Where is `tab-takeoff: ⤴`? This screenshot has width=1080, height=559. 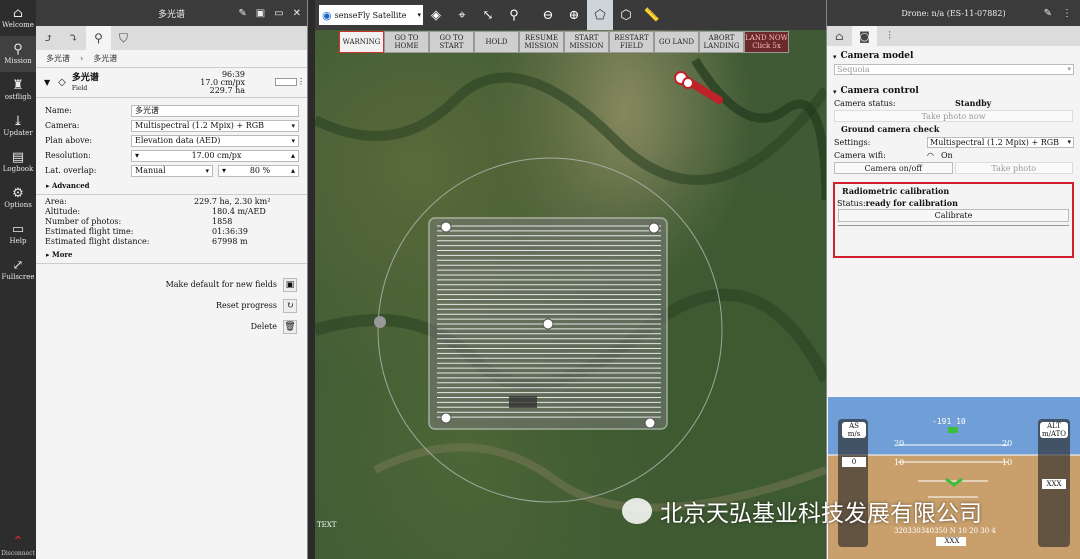
tab-takeoff: ⤴ is located at coordinates (48, 38).